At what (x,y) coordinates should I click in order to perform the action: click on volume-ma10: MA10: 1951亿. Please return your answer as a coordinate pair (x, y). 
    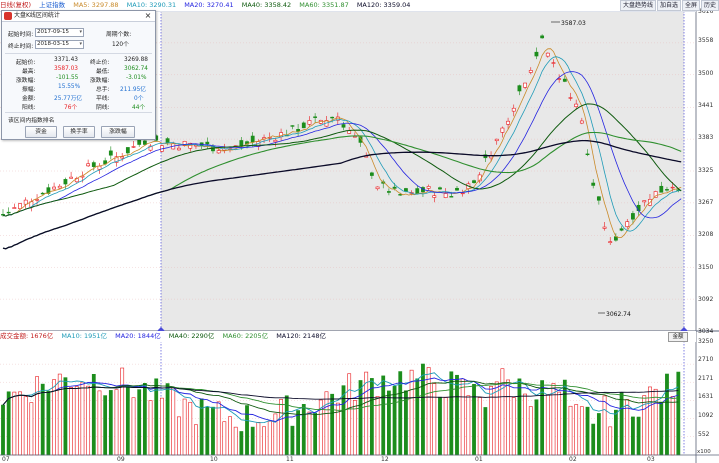
    Looking at the image, I should click on (84, 336).